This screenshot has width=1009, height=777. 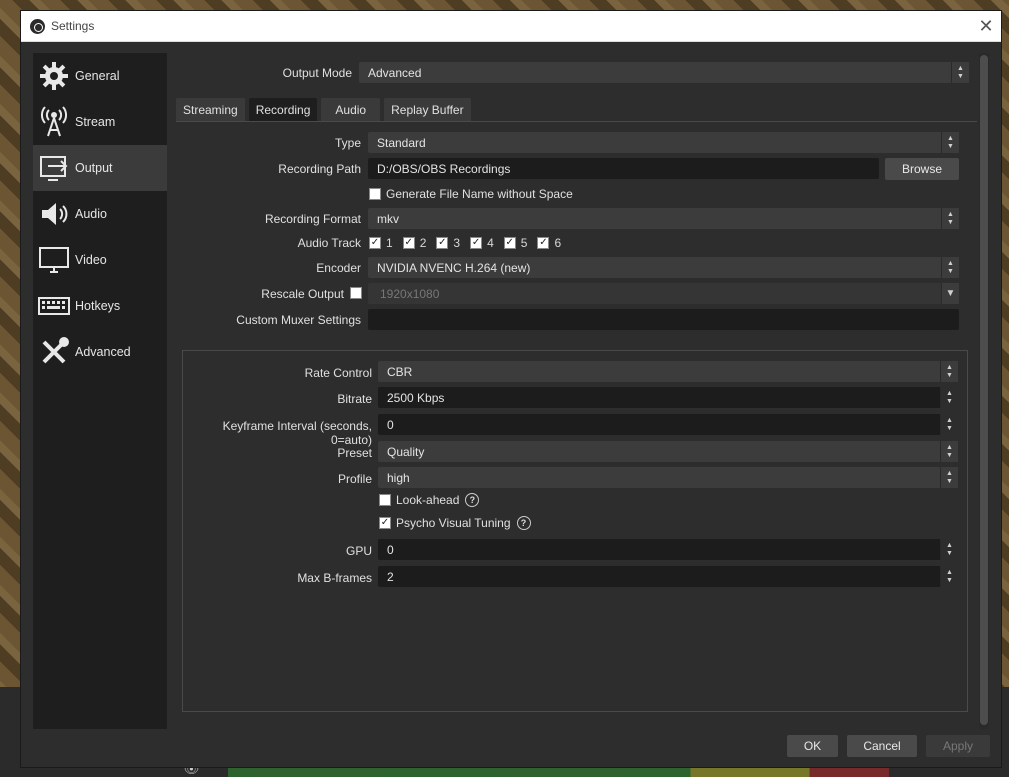 What do you see at coordinates (400, 371) in the screenshot?
I see `rate-control-value: CBR` at bounding box center [400, 371].